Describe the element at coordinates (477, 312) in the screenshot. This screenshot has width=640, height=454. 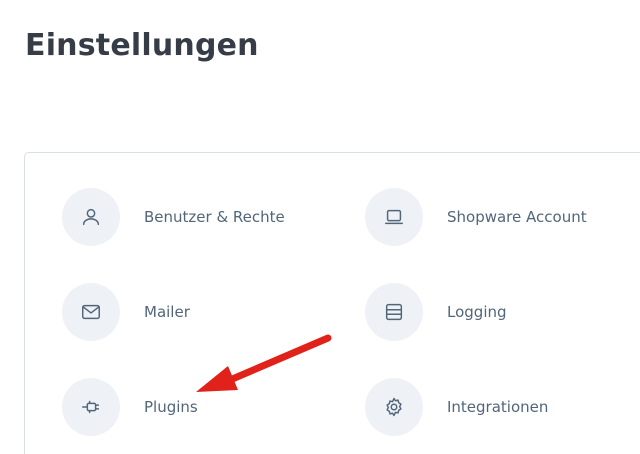
I see `settings-item-label: Logging` at that location.